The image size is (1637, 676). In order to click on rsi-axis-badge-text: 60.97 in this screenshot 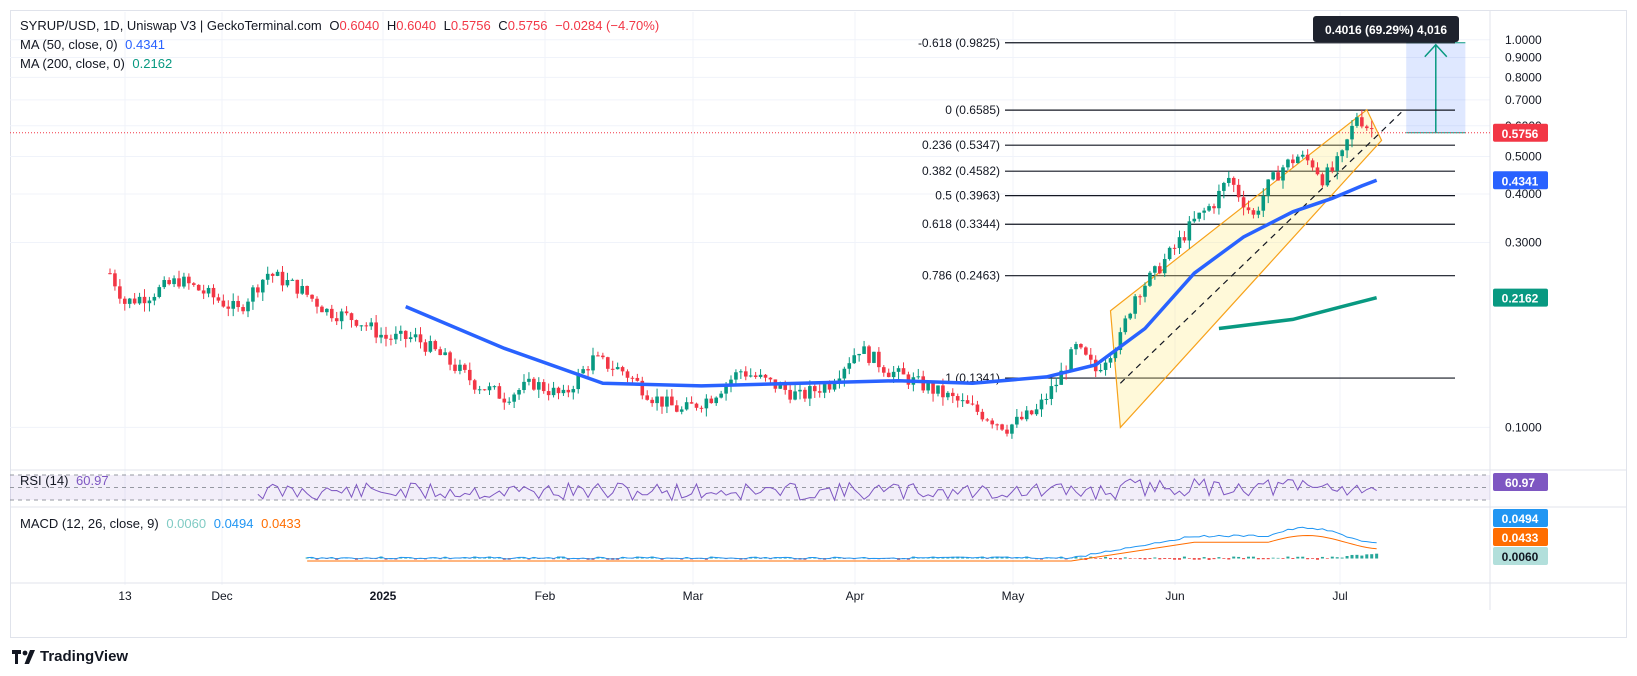, I will do `click(1520, 483)`.